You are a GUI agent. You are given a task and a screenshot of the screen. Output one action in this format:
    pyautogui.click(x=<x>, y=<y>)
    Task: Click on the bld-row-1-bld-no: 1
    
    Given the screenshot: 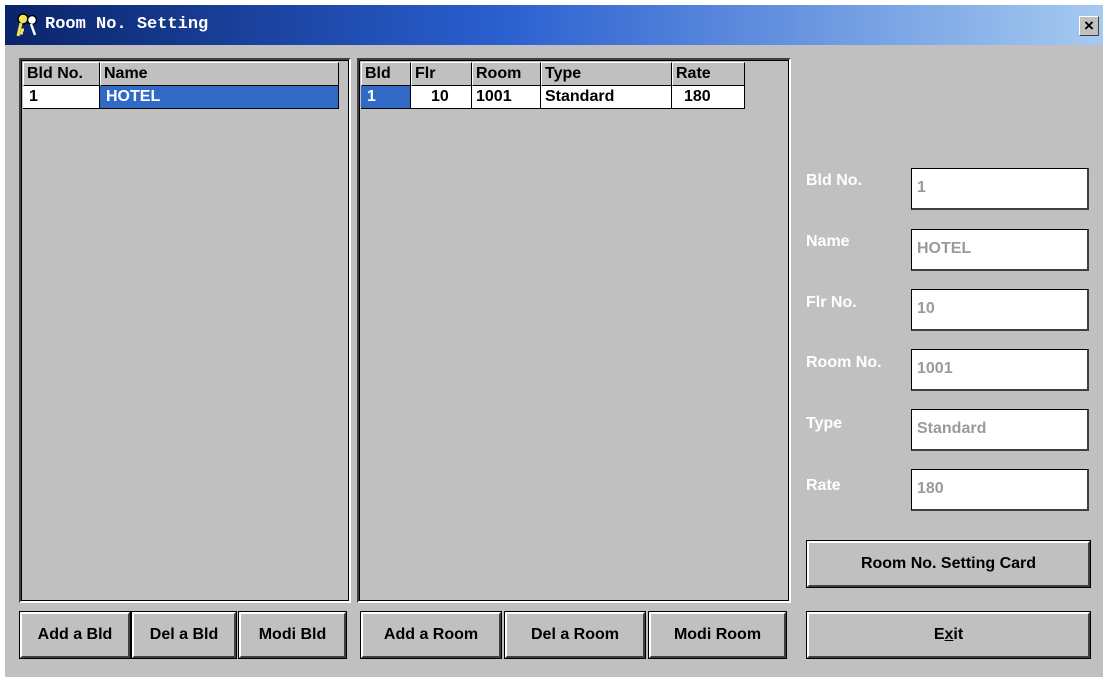 What is the action you would take?
    pyautogui.click(x=61, y=97)
    